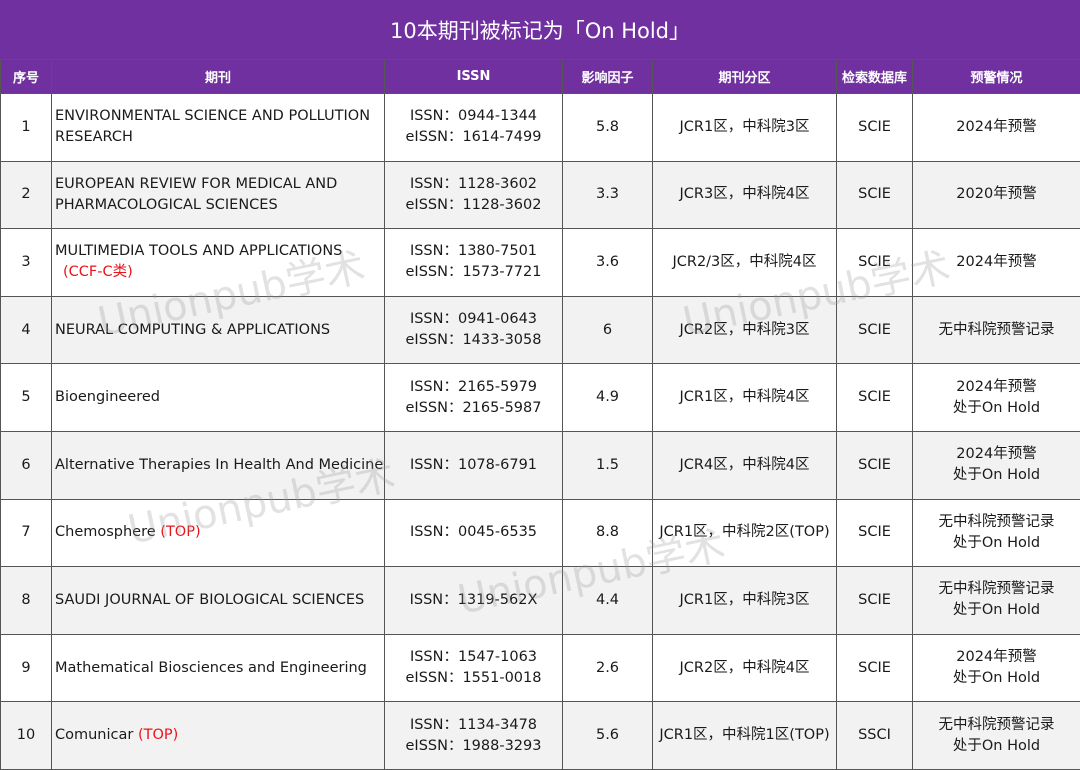  Describe the element at coordinates (26, 735) in the screenshot. I see `cell-index: 10` at that location.